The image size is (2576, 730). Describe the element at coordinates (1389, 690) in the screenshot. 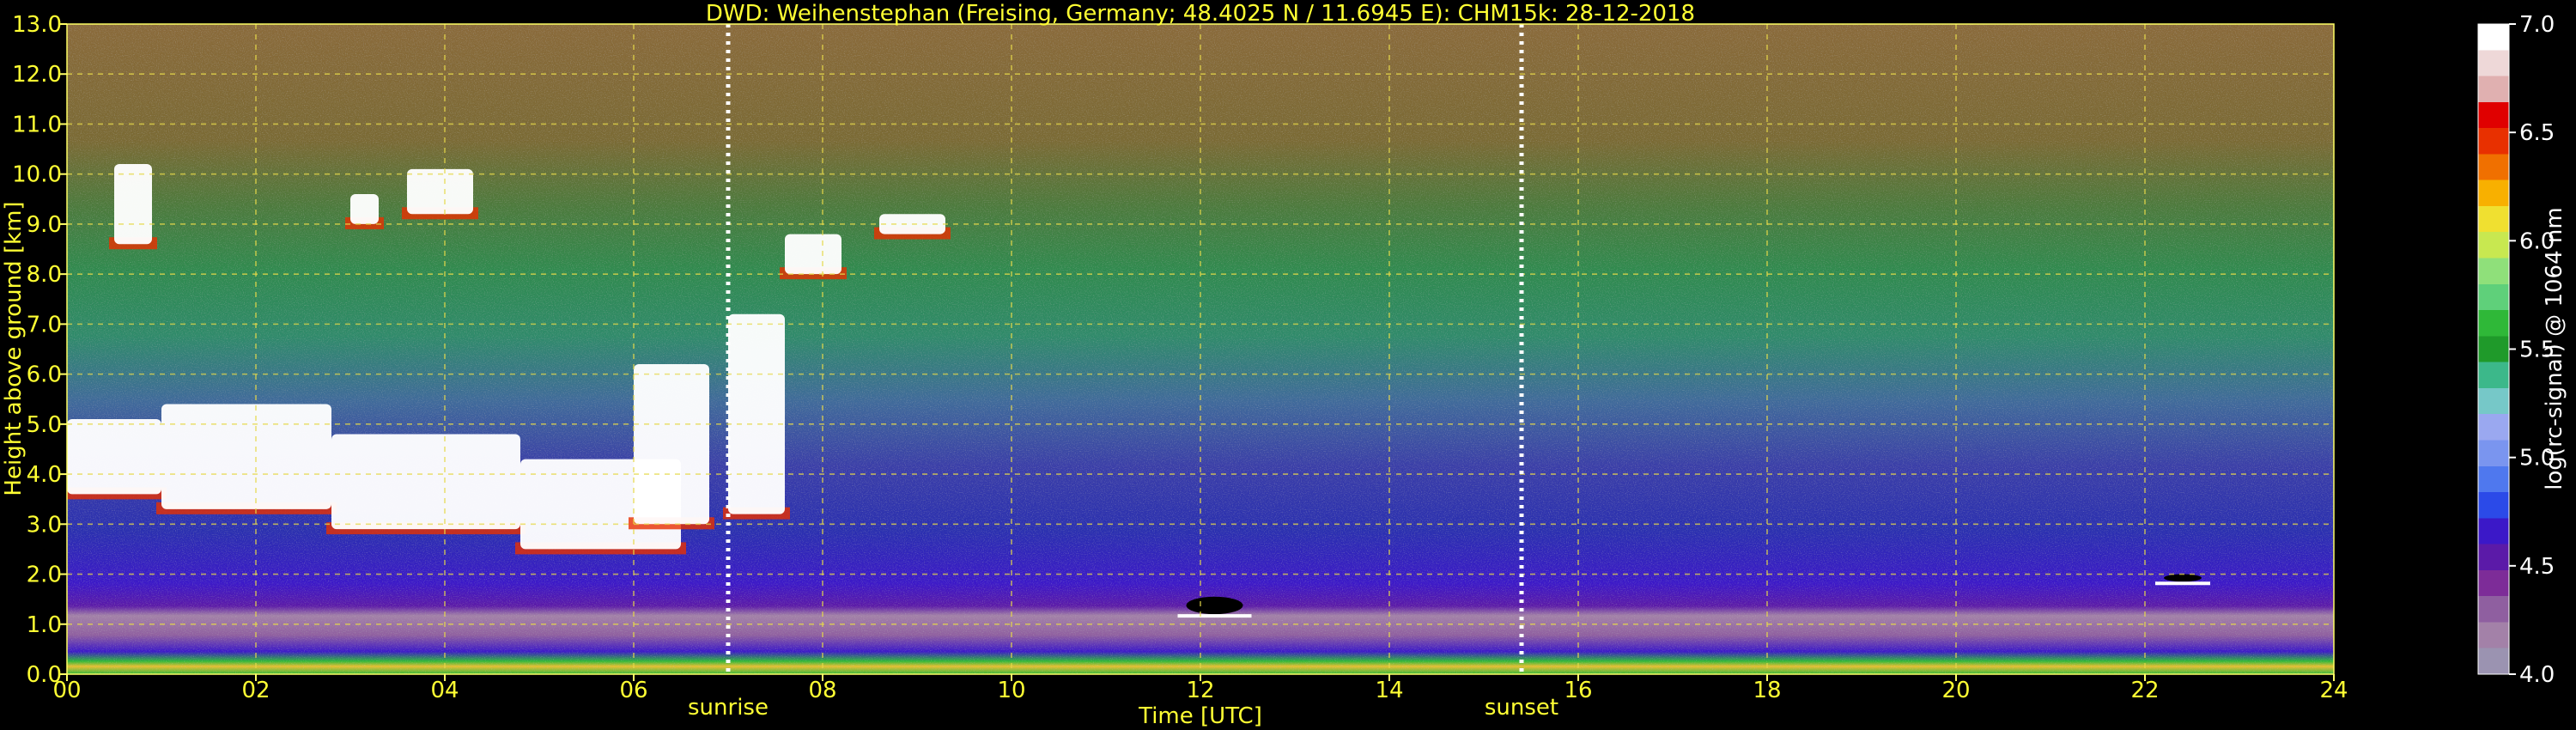

I see `x-tick-label: 14` at that location.